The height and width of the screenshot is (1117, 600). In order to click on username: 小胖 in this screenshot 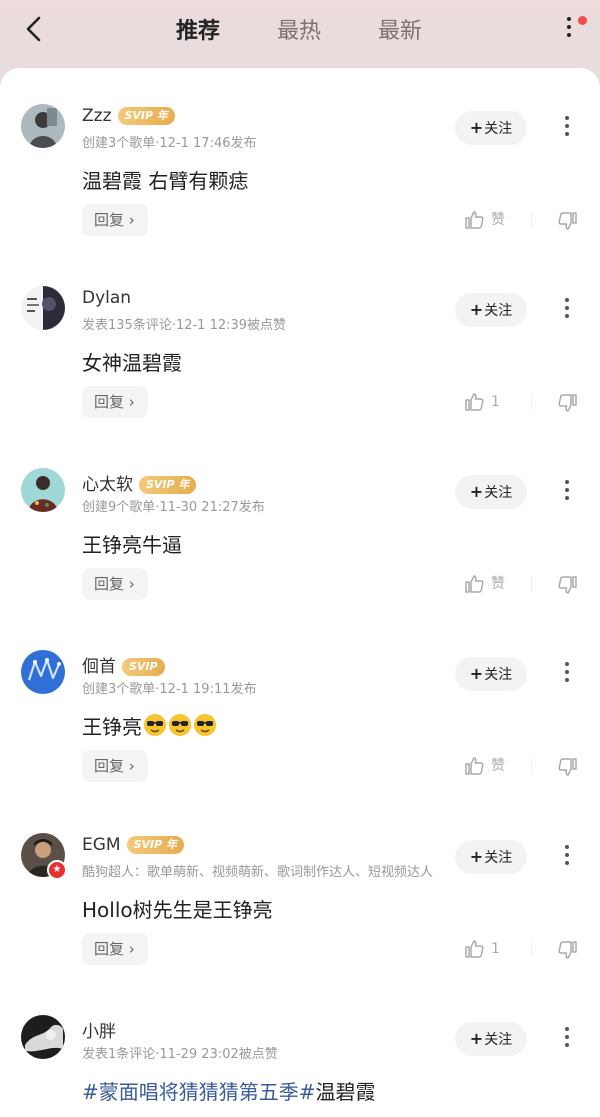, I will do `click(99, 1032)`.